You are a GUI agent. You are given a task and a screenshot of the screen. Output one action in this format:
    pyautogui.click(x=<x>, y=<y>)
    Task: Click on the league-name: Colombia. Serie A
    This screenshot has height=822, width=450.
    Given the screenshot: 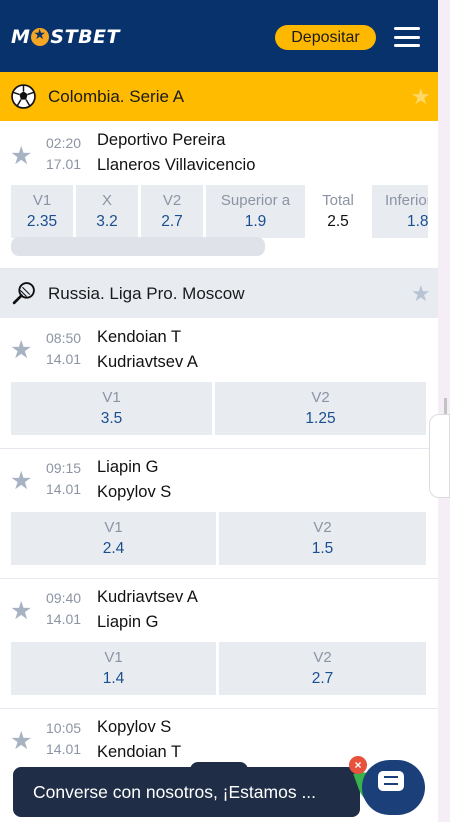 What is the action you would take?
    pyautogui.click(x=116, y=96)
    